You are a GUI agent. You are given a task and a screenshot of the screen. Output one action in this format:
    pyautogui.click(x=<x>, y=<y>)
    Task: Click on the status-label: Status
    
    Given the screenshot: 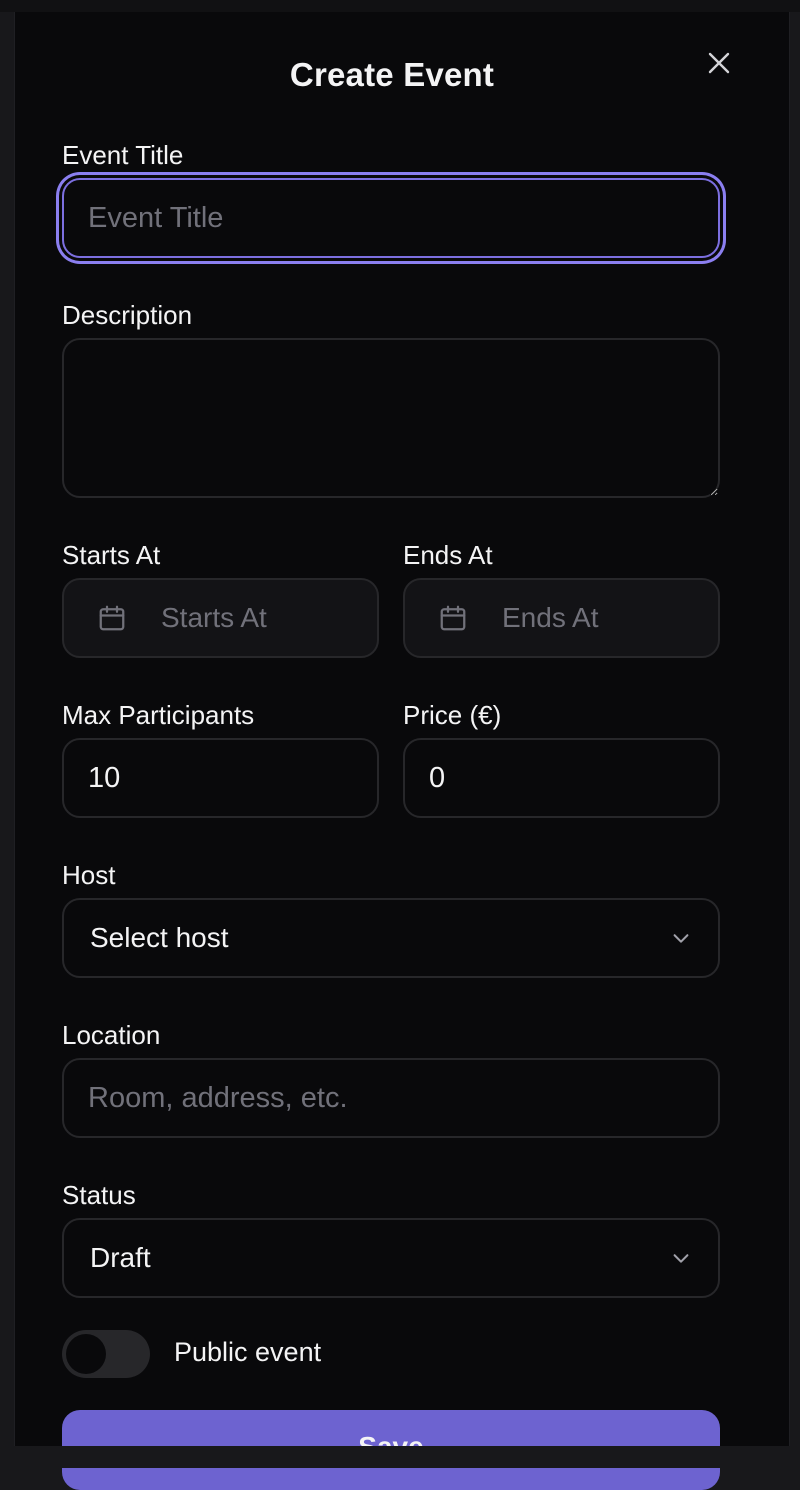 What is the action you would take?
    pyautogui.click(x=99, y=1195)
    